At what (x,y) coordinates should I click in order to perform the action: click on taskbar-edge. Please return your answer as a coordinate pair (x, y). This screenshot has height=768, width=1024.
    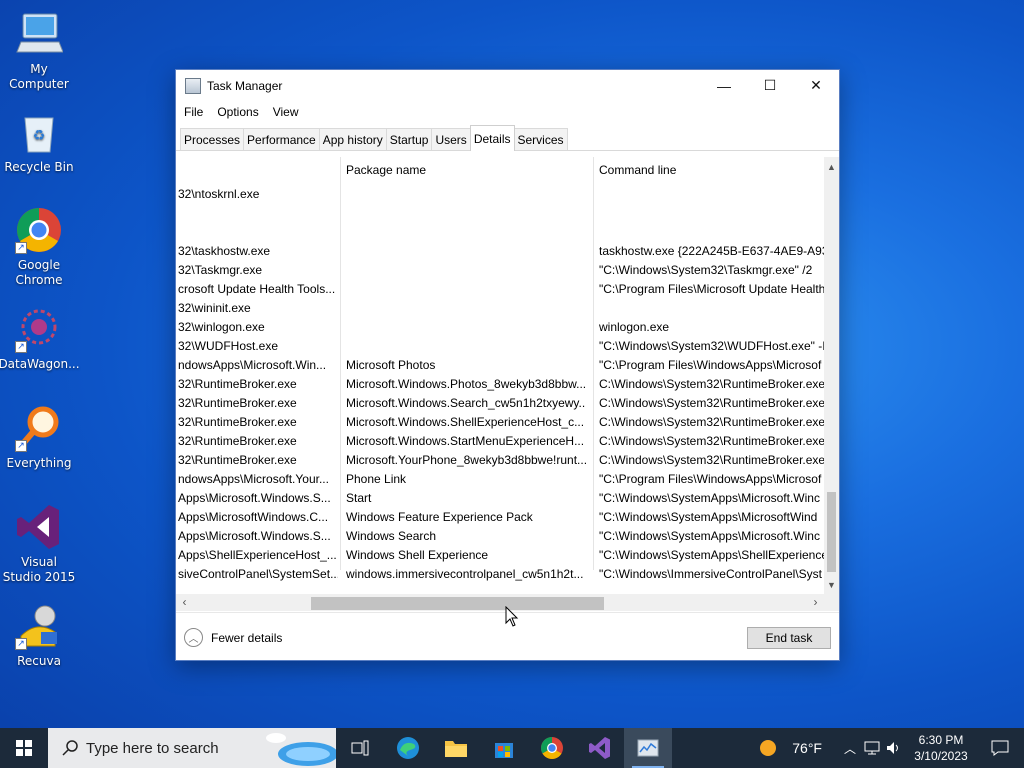
    Looking at the image, I should click on (408, 748).